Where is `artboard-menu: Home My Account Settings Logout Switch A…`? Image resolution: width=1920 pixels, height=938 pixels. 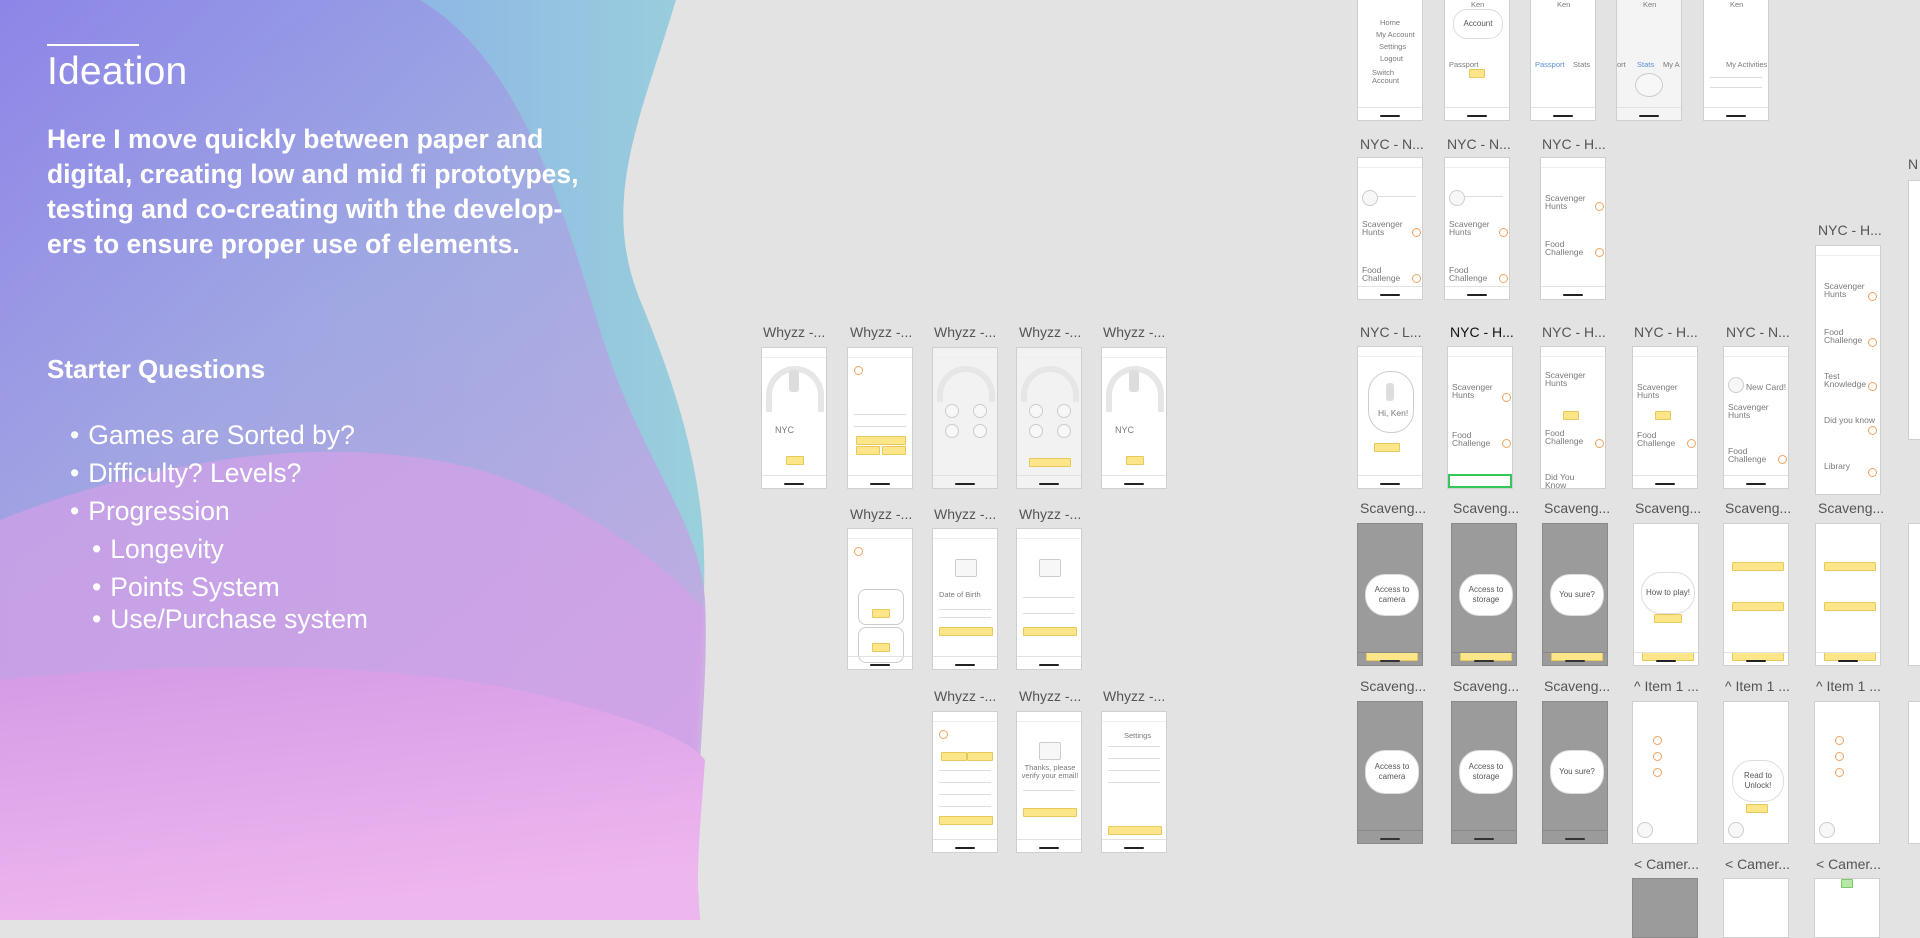 artboard-menu: Home My Account Settings Logout Switch A… is located at coordinates (1390, 60).